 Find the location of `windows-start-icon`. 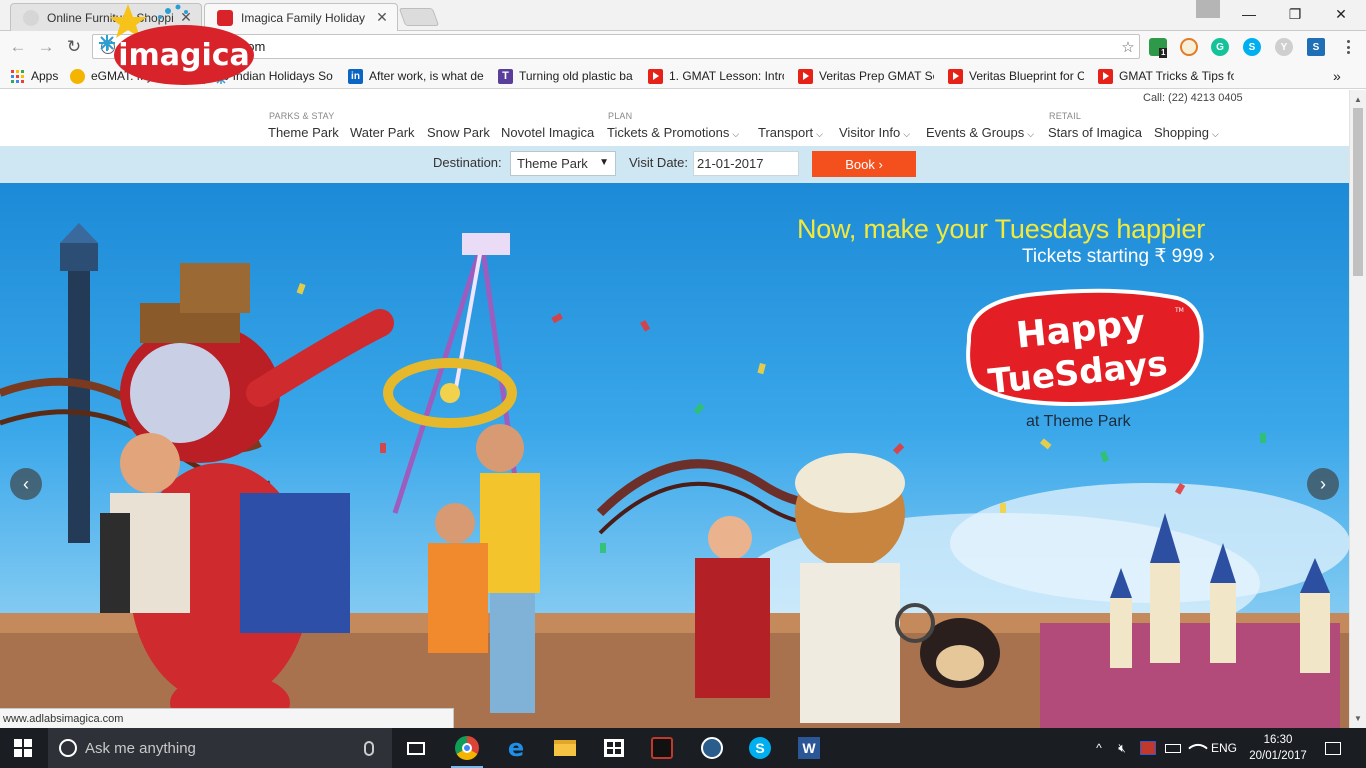

windows-start-icon is located at coordinates (23, 748).